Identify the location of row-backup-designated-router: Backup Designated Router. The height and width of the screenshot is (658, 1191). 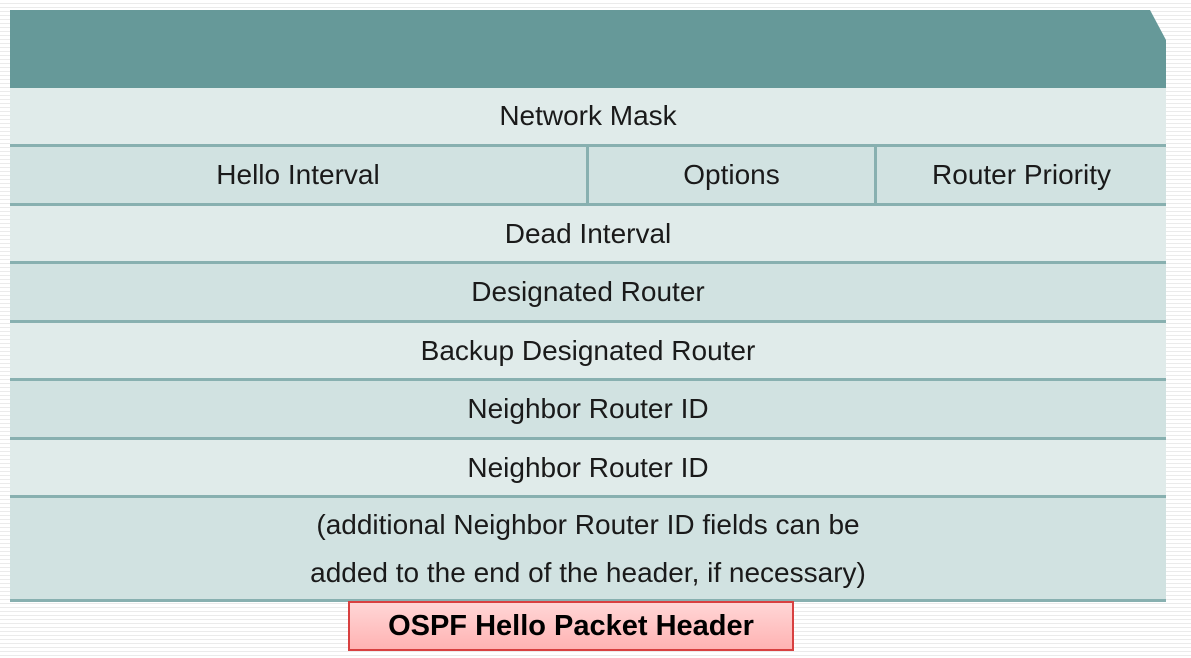
(588, 352).